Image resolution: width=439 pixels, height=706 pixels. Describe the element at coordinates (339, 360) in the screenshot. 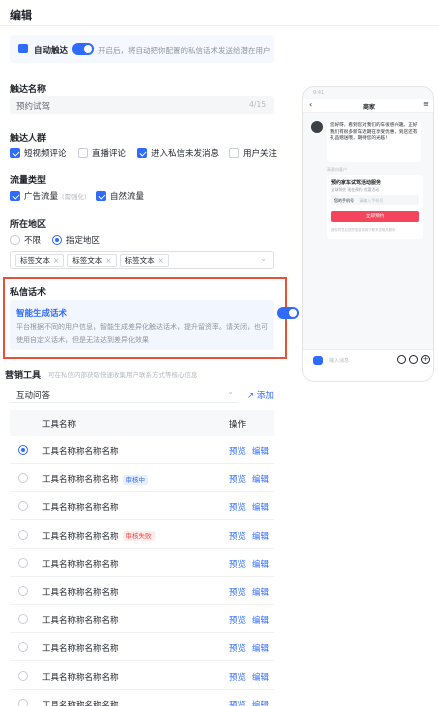

I see `chat-input: 输入消息` at that location.